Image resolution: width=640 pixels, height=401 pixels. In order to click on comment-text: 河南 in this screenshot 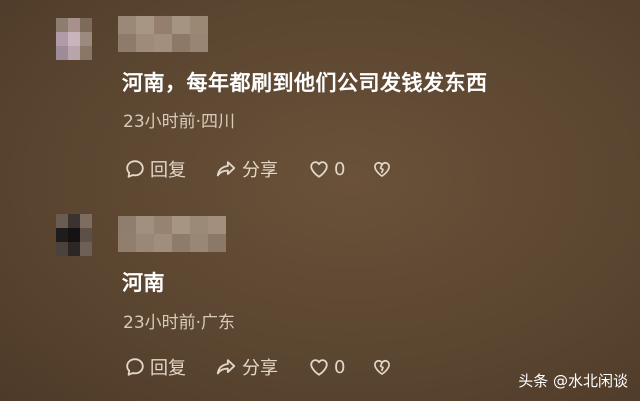, I will do `click(143, 283)`.